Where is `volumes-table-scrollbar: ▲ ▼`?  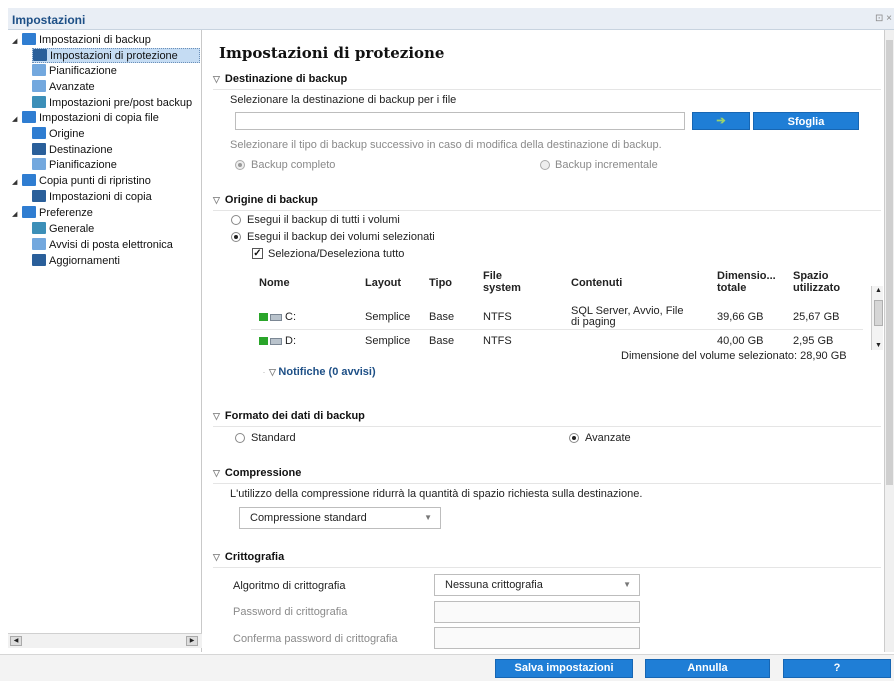 volumes-table-scrollbar: ▲ ▼ is located at coordinates (877, 318).